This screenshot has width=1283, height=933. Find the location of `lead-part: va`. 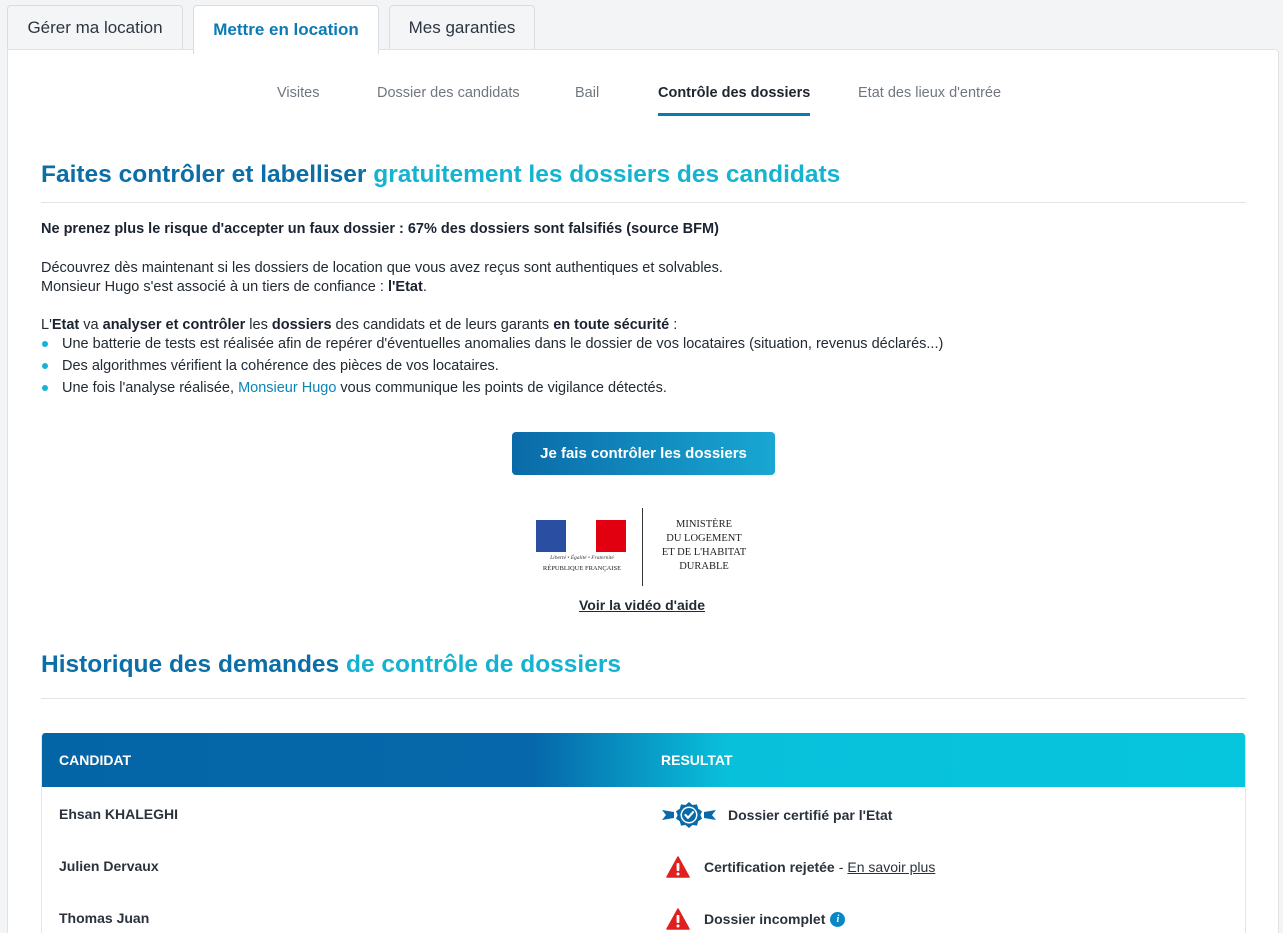

lead-part: va is located at coordinates (91, 325).